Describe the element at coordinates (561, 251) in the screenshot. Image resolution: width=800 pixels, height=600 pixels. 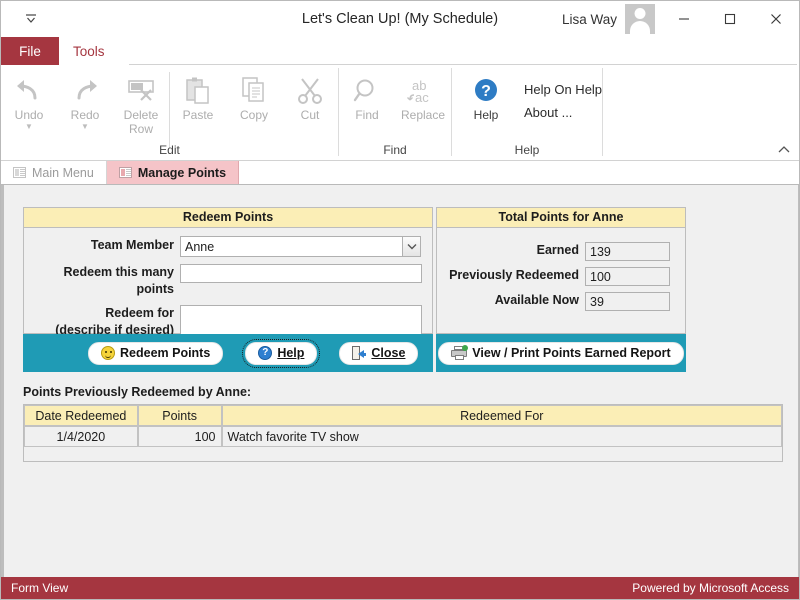
I see `earned-row: Earned 139` at that location.